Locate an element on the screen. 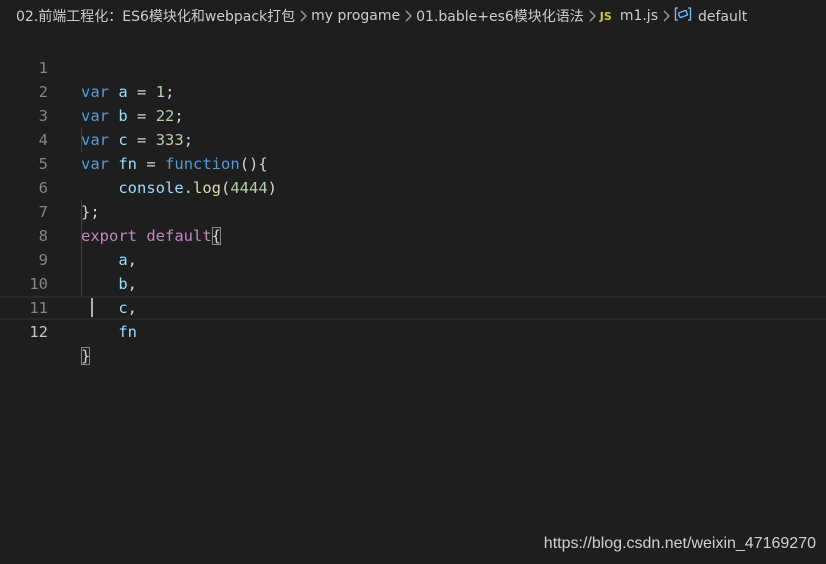 This screenshot has width=826, height=564. breadcrumb-symbol: default is located at coordinates (710, 16).